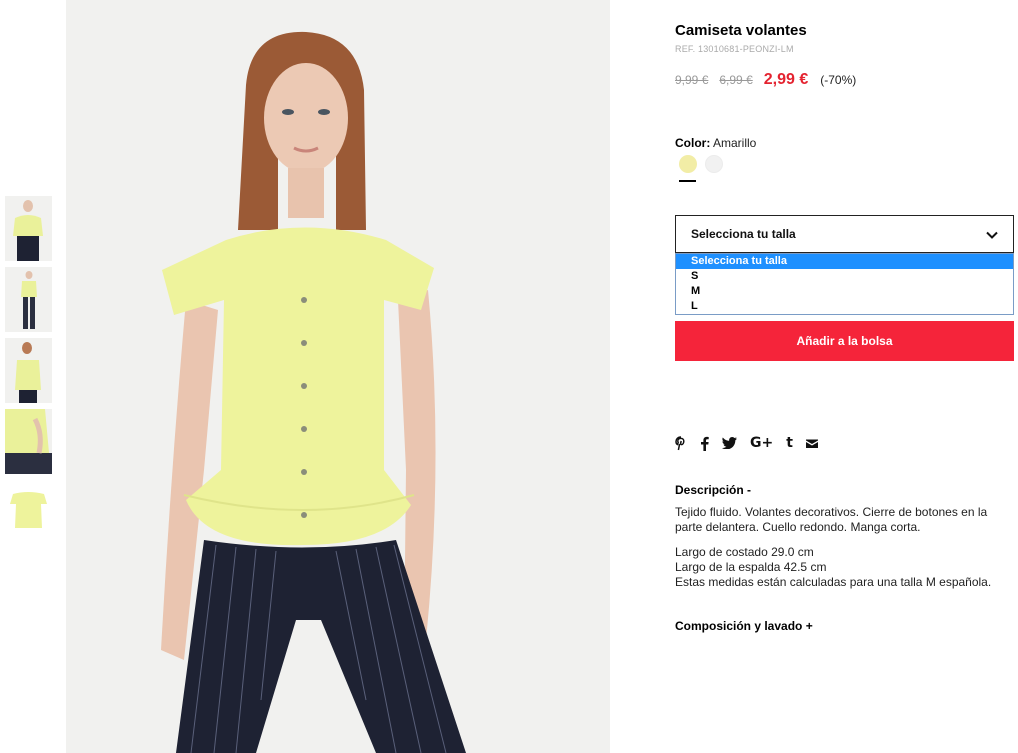 The width and height of the screenshot is (1018, 753). What do you see at coordinates (844, 291) in the screenshot?
I see `size-option: M` at bounding box center [844, 291].